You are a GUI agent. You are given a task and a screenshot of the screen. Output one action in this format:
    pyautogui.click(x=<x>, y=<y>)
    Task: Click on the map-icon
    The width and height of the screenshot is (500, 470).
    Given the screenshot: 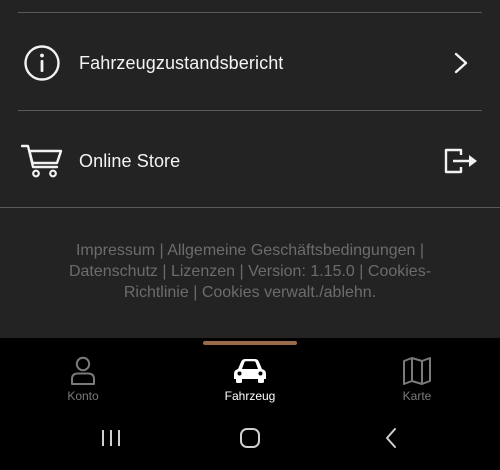 What is the action you would take?
    pyautogui.click(x=417, y=371)
    